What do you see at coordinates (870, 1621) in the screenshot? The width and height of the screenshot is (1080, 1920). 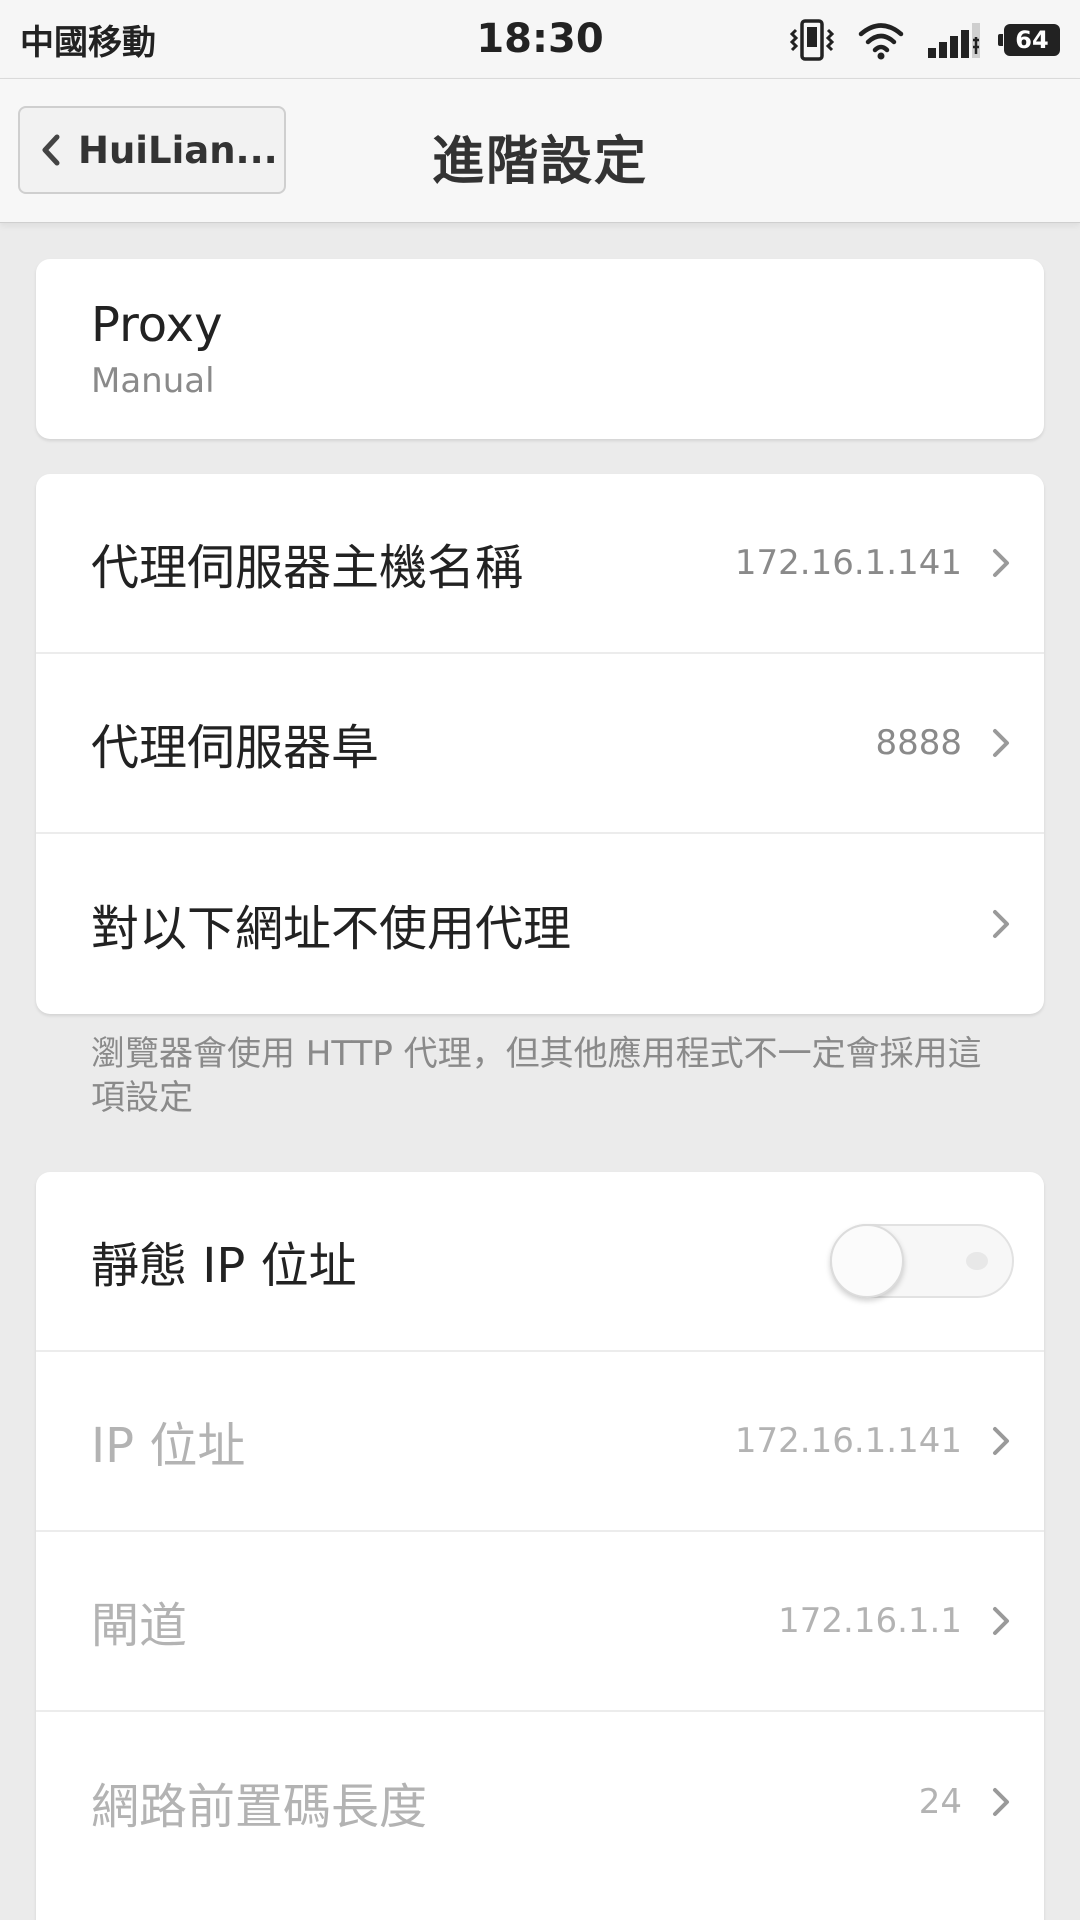 I see `gateway-value: 172.16.1.1` at bounding box center [870, 1621].